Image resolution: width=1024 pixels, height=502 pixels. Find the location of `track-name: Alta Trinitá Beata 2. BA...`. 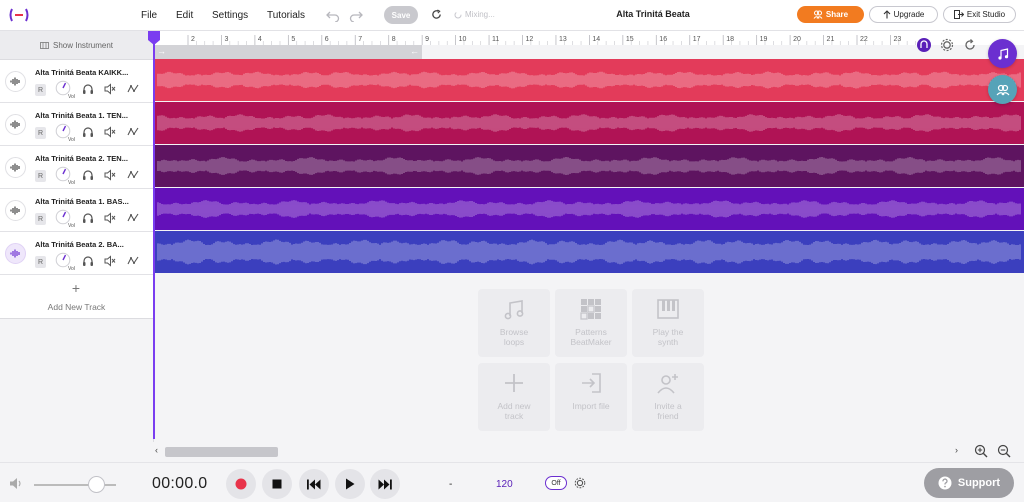

track-name: Alta Trinitá Beata 2. BA... is located at coordinates (93, 244).